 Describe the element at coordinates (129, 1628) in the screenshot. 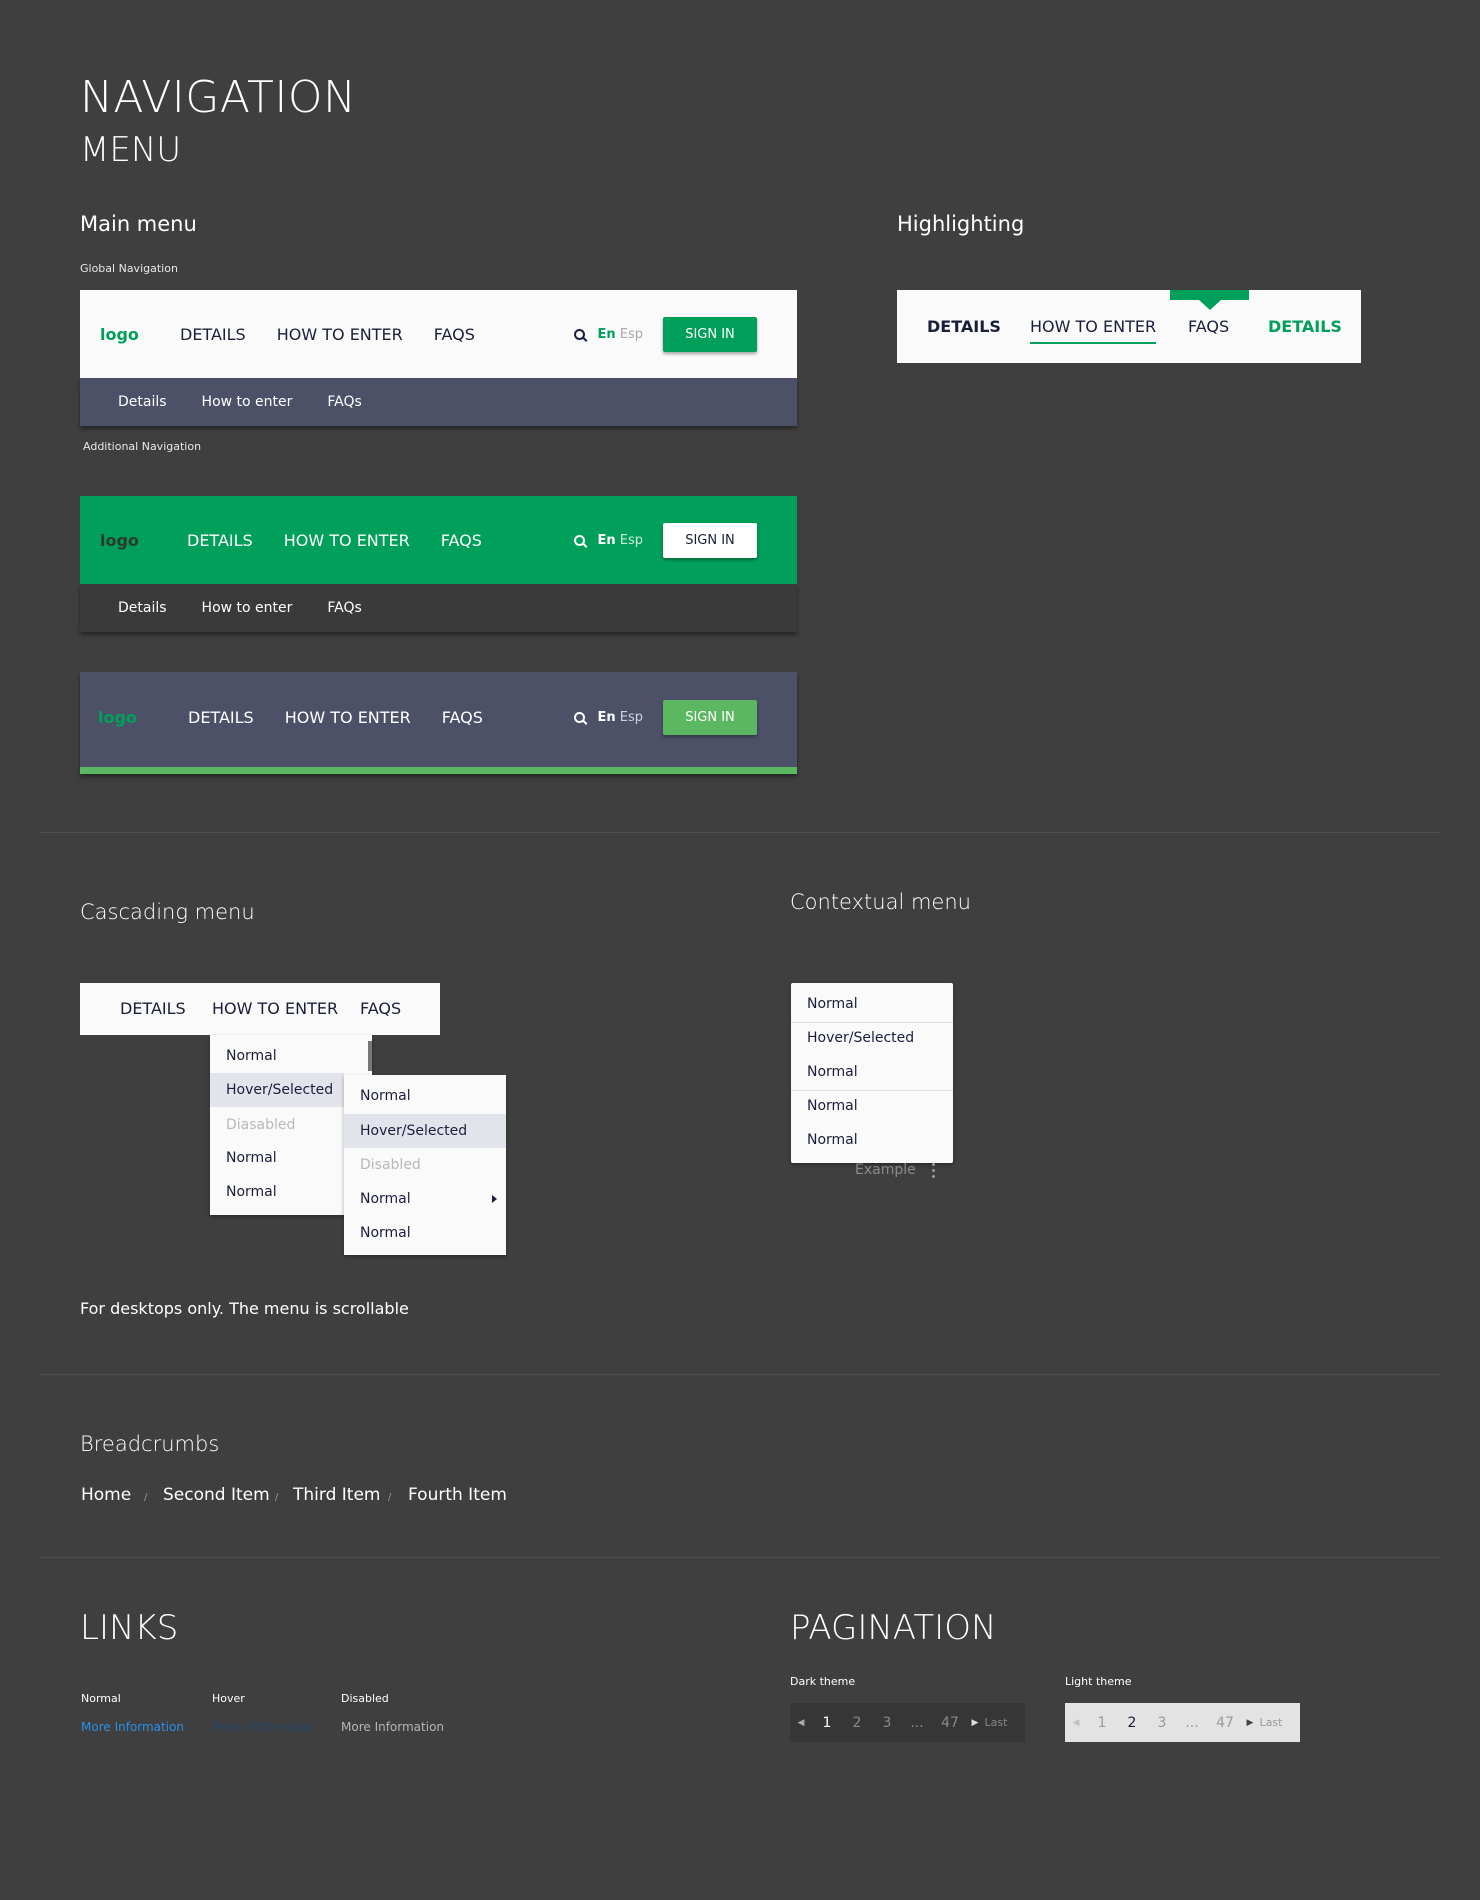

I see `links-title: LINKS` at that location.